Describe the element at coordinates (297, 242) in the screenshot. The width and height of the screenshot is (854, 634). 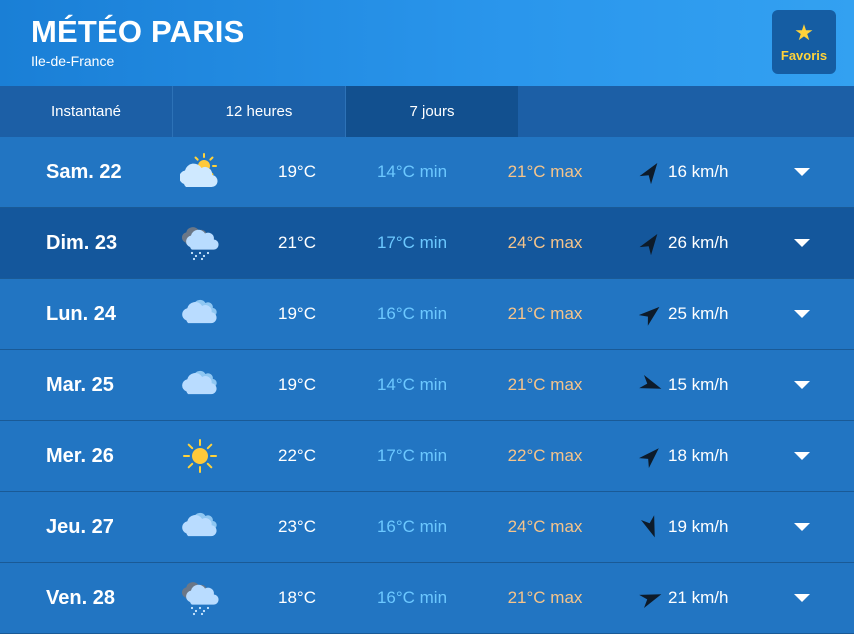
I see `current-temp: 21°C` at that location.